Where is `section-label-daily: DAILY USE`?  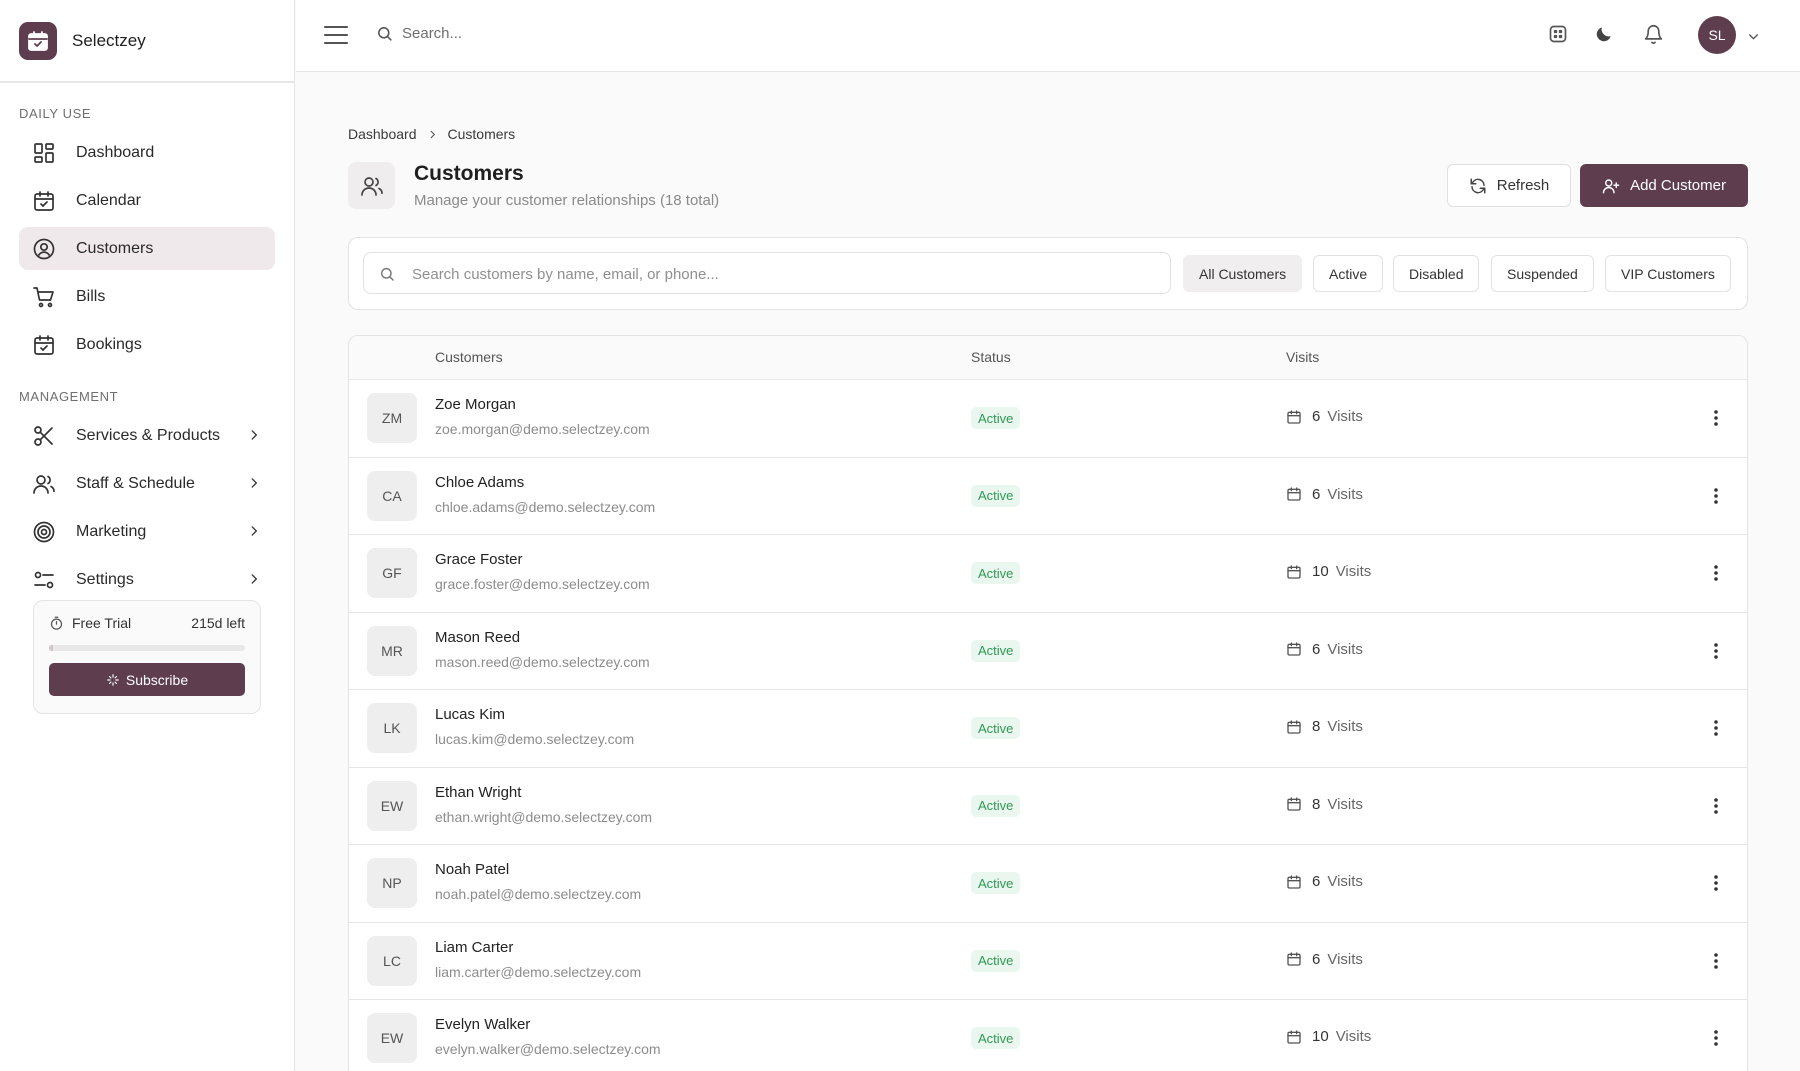
section-label-daily: DAILY USE is located at coordinates (55, 113).